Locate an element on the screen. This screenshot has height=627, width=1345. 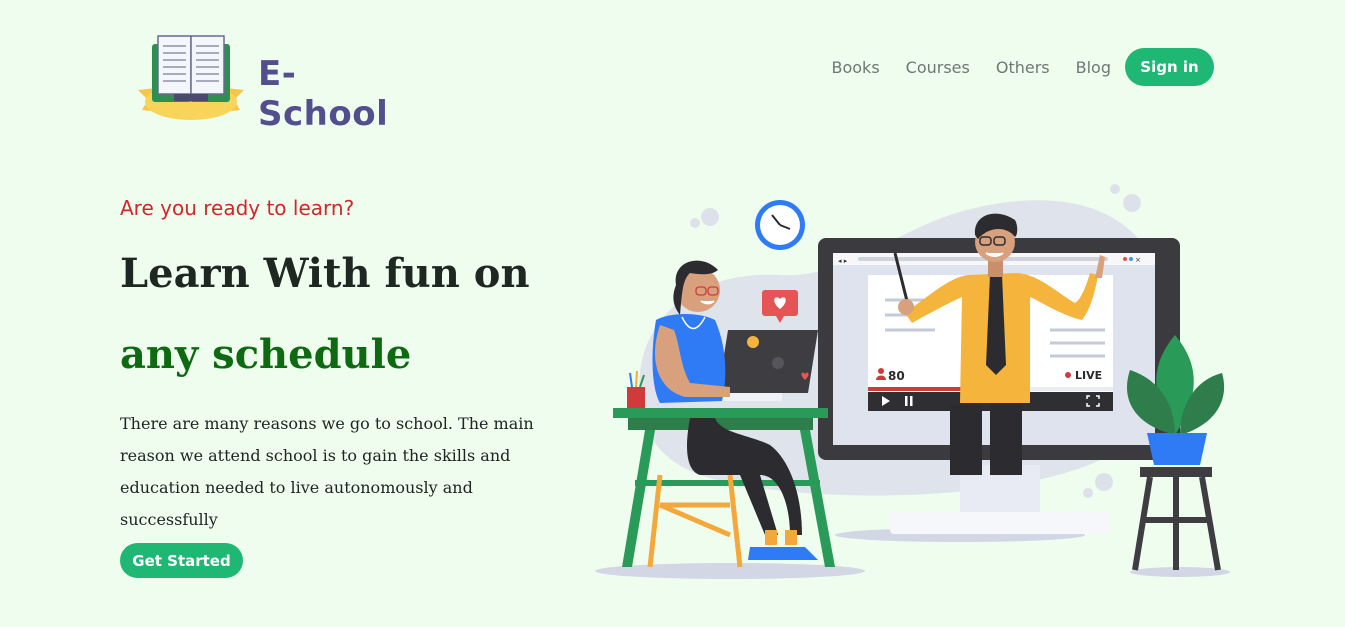
hero-tagline: Are you ready to learn? is located at coordinates (237, 208).